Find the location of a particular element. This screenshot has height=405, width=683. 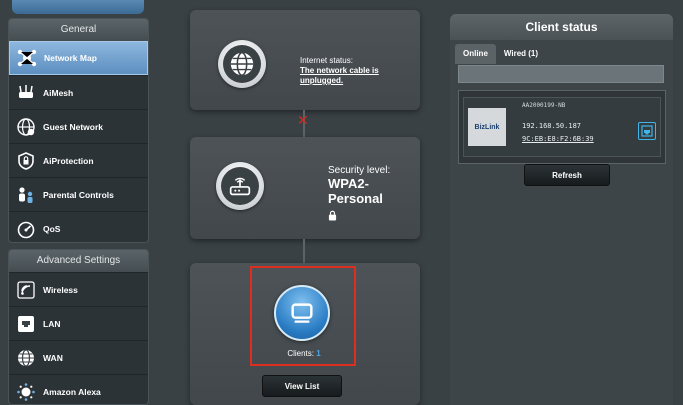

client-vendor-logo: BizLink is located at coordinates (487, 127).